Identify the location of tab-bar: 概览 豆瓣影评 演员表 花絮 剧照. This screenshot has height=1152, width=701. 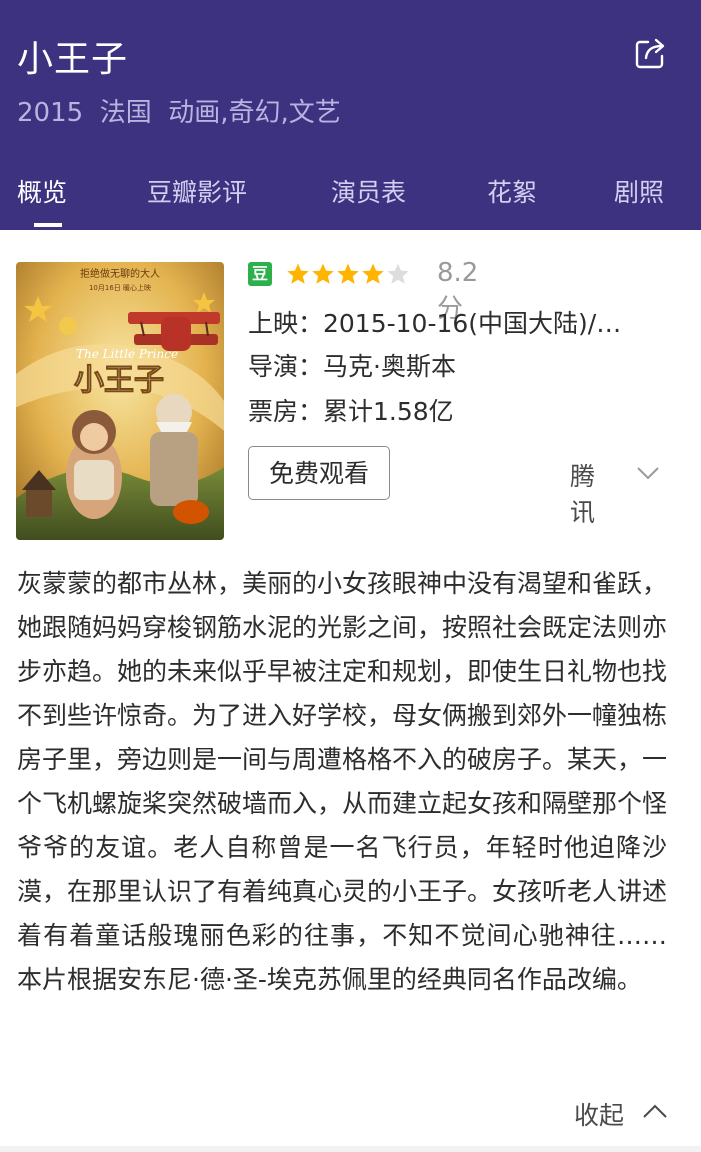
(350, 197).